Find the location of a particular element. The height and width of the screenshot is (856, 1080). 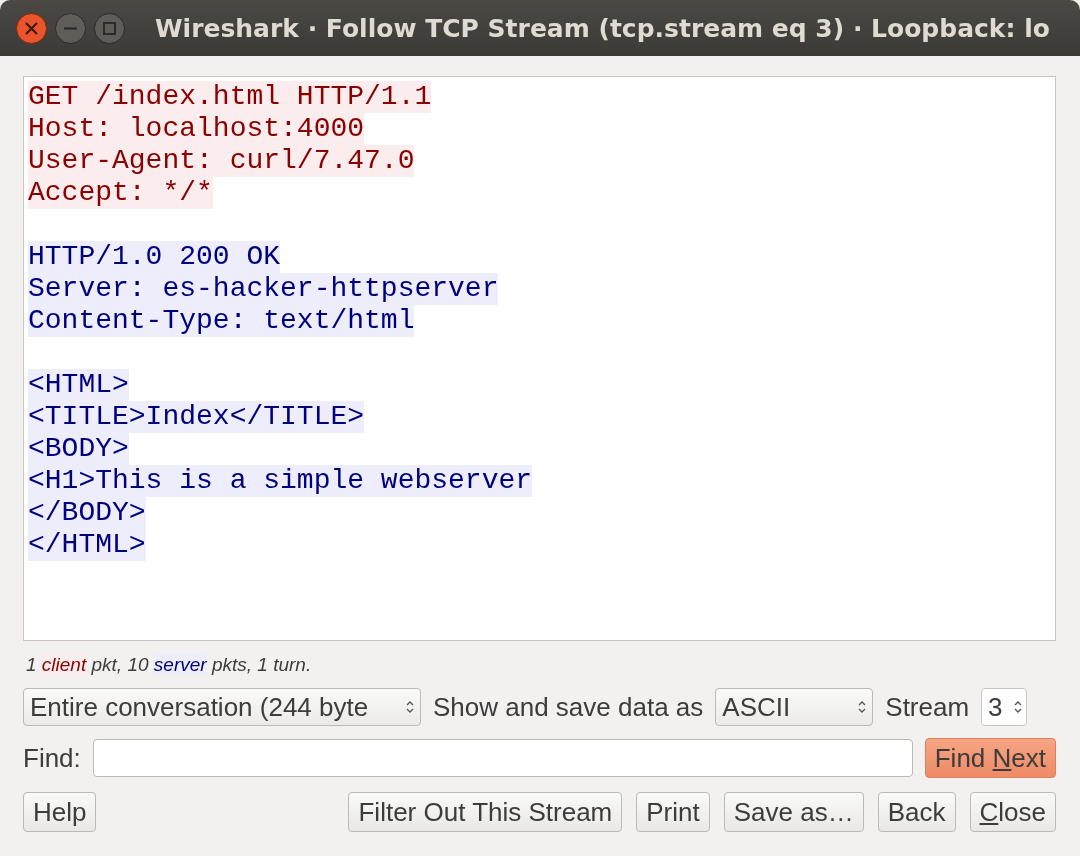

dialog-button: Filter Out This Stream is located at coordinates (485, 812).